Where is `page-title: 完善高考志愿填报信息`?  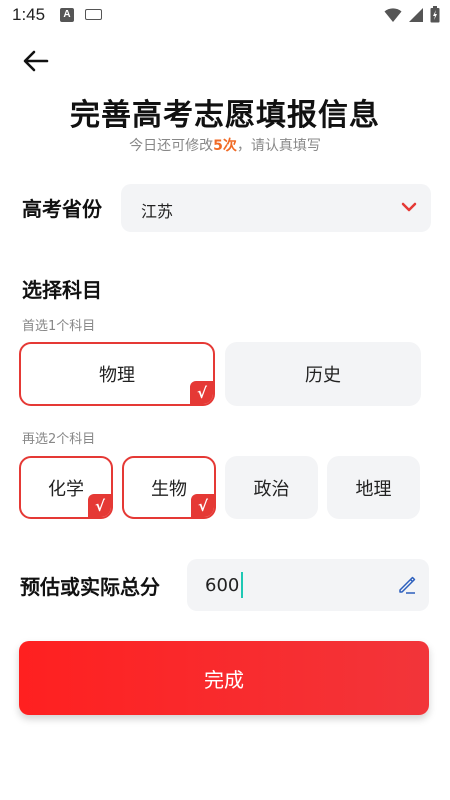
page-title: 完善高考志愿填报信息 is located at coordinates (225, 115).